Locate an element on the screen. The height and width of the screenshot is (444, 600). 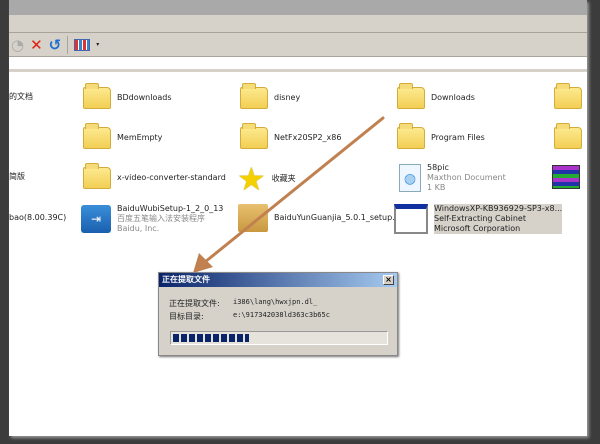
list-item: Program Files is located at coordinates (441, 136).